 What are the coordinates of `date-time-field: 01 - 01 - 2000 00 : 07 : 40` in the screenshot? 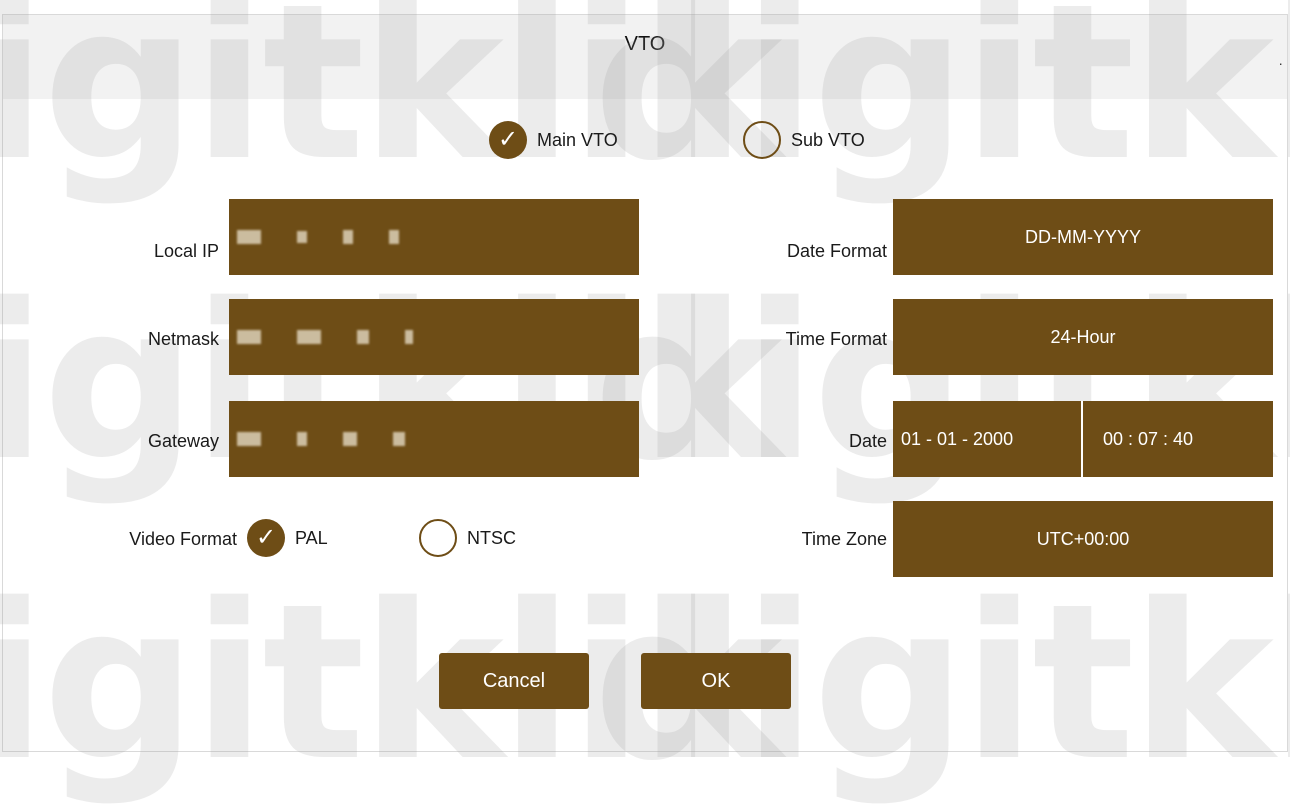 It's located at (1083, 439).